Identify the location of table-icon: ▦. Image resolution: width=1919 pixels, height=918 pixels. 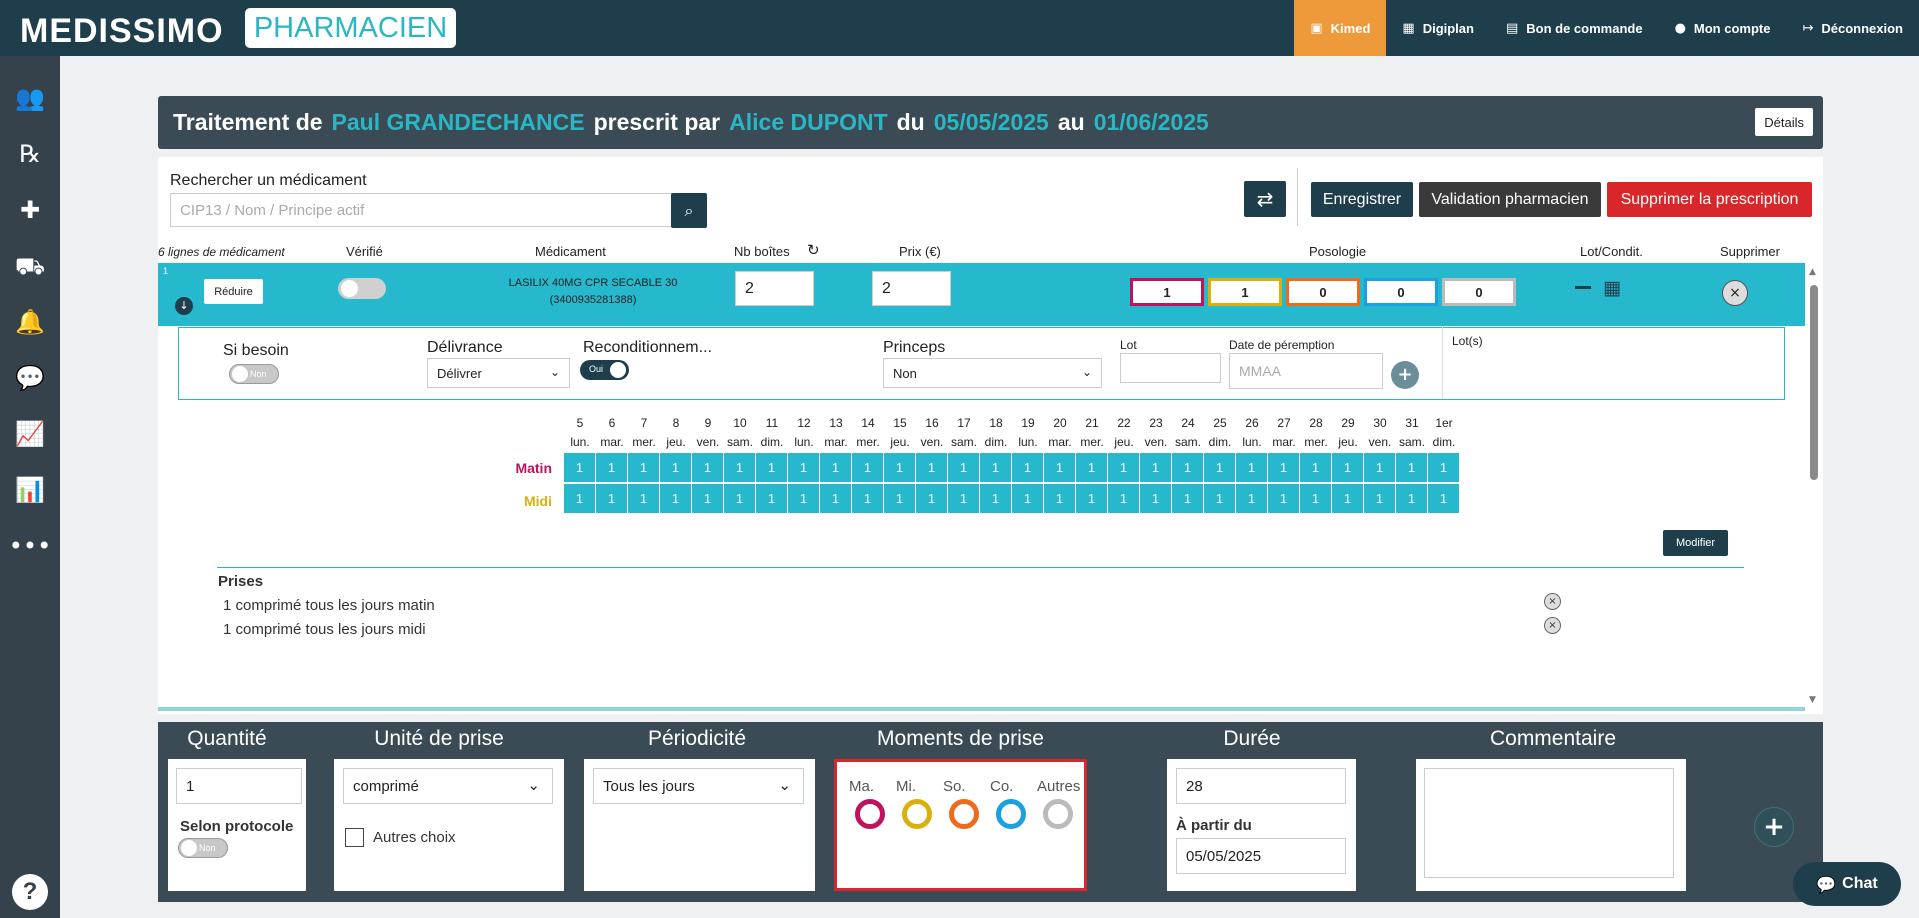
(1612, 288).